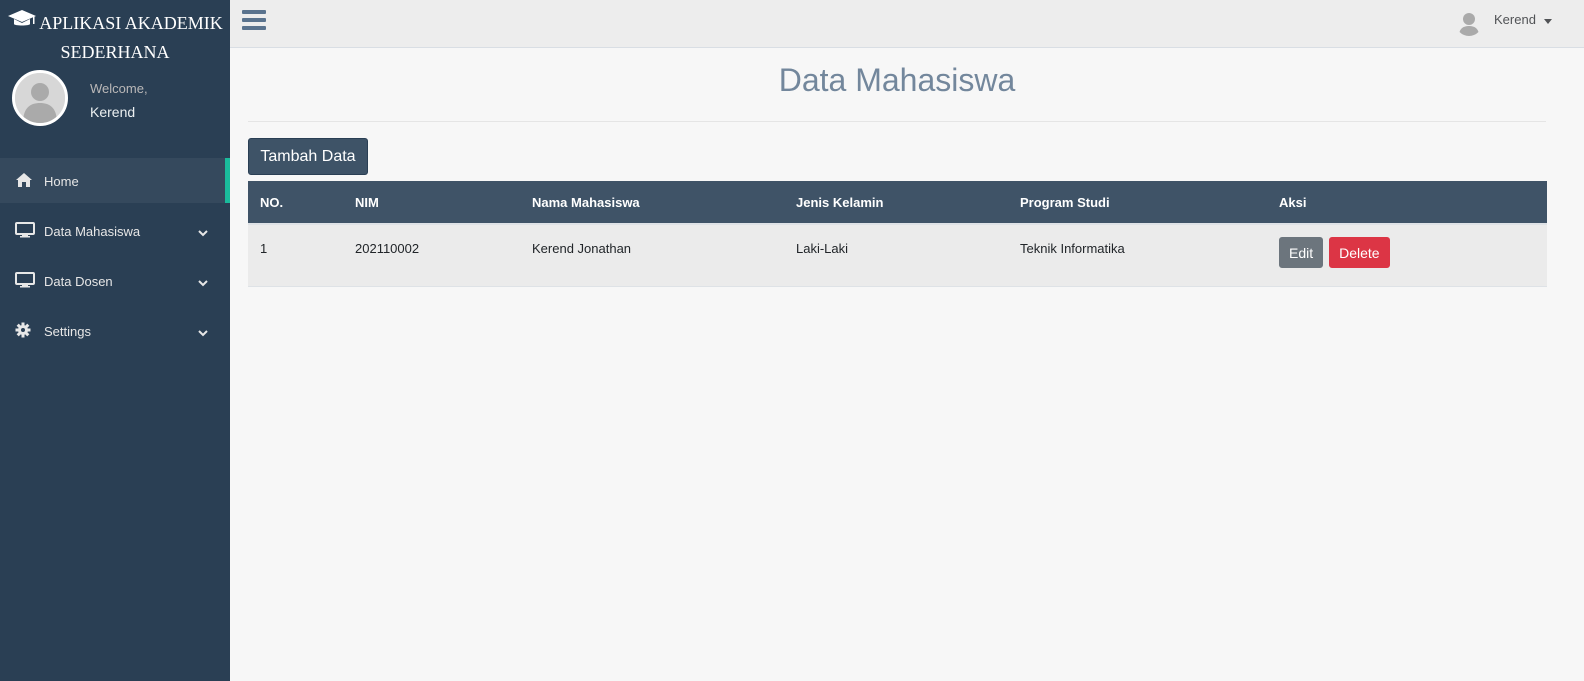  I want to click on sidebar-item-home: Home, so click(115, 180).